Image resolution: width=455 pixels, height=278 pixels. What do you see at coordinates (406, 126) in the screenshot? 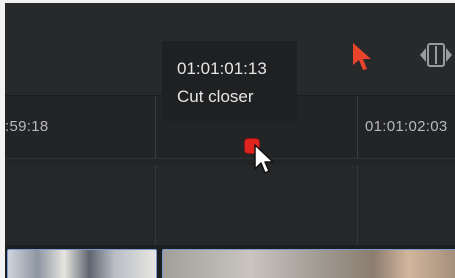
I see `ruler-timecode-right: 01:01:02:03` at bounding box center [406, 126].